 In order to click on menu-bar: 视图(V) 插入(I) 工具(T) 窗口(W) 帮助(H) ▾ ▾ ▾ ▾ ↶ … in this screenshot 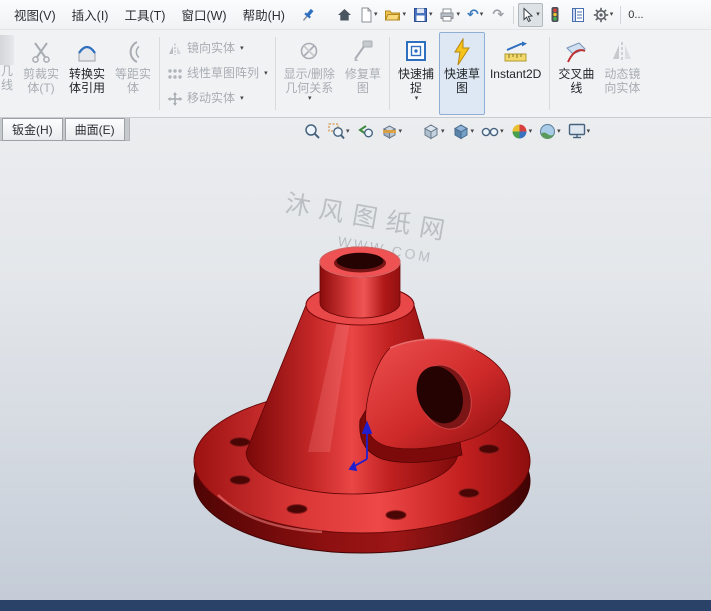, I will do `click(355, 15)`.